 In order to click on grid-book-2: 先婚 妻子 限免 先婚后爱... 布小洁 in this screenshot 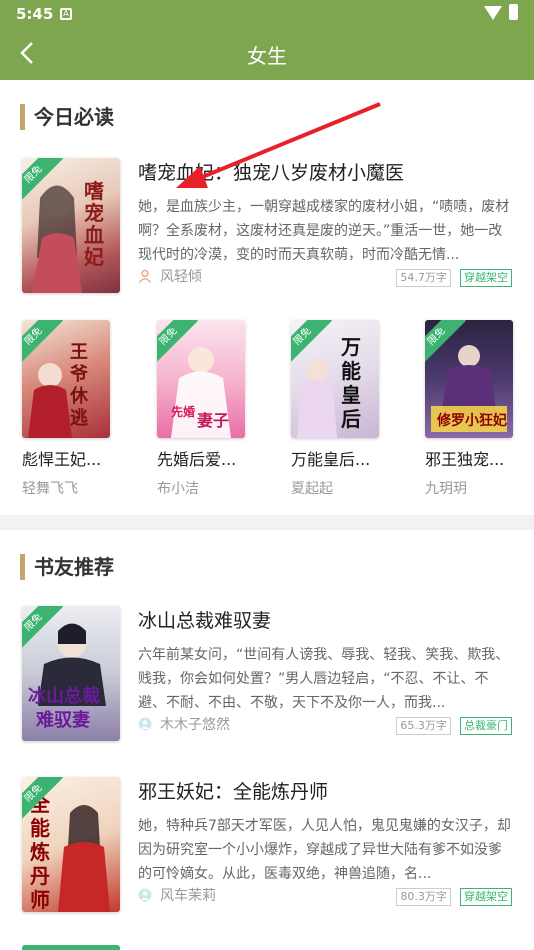, I will do `click(203, 409)`.